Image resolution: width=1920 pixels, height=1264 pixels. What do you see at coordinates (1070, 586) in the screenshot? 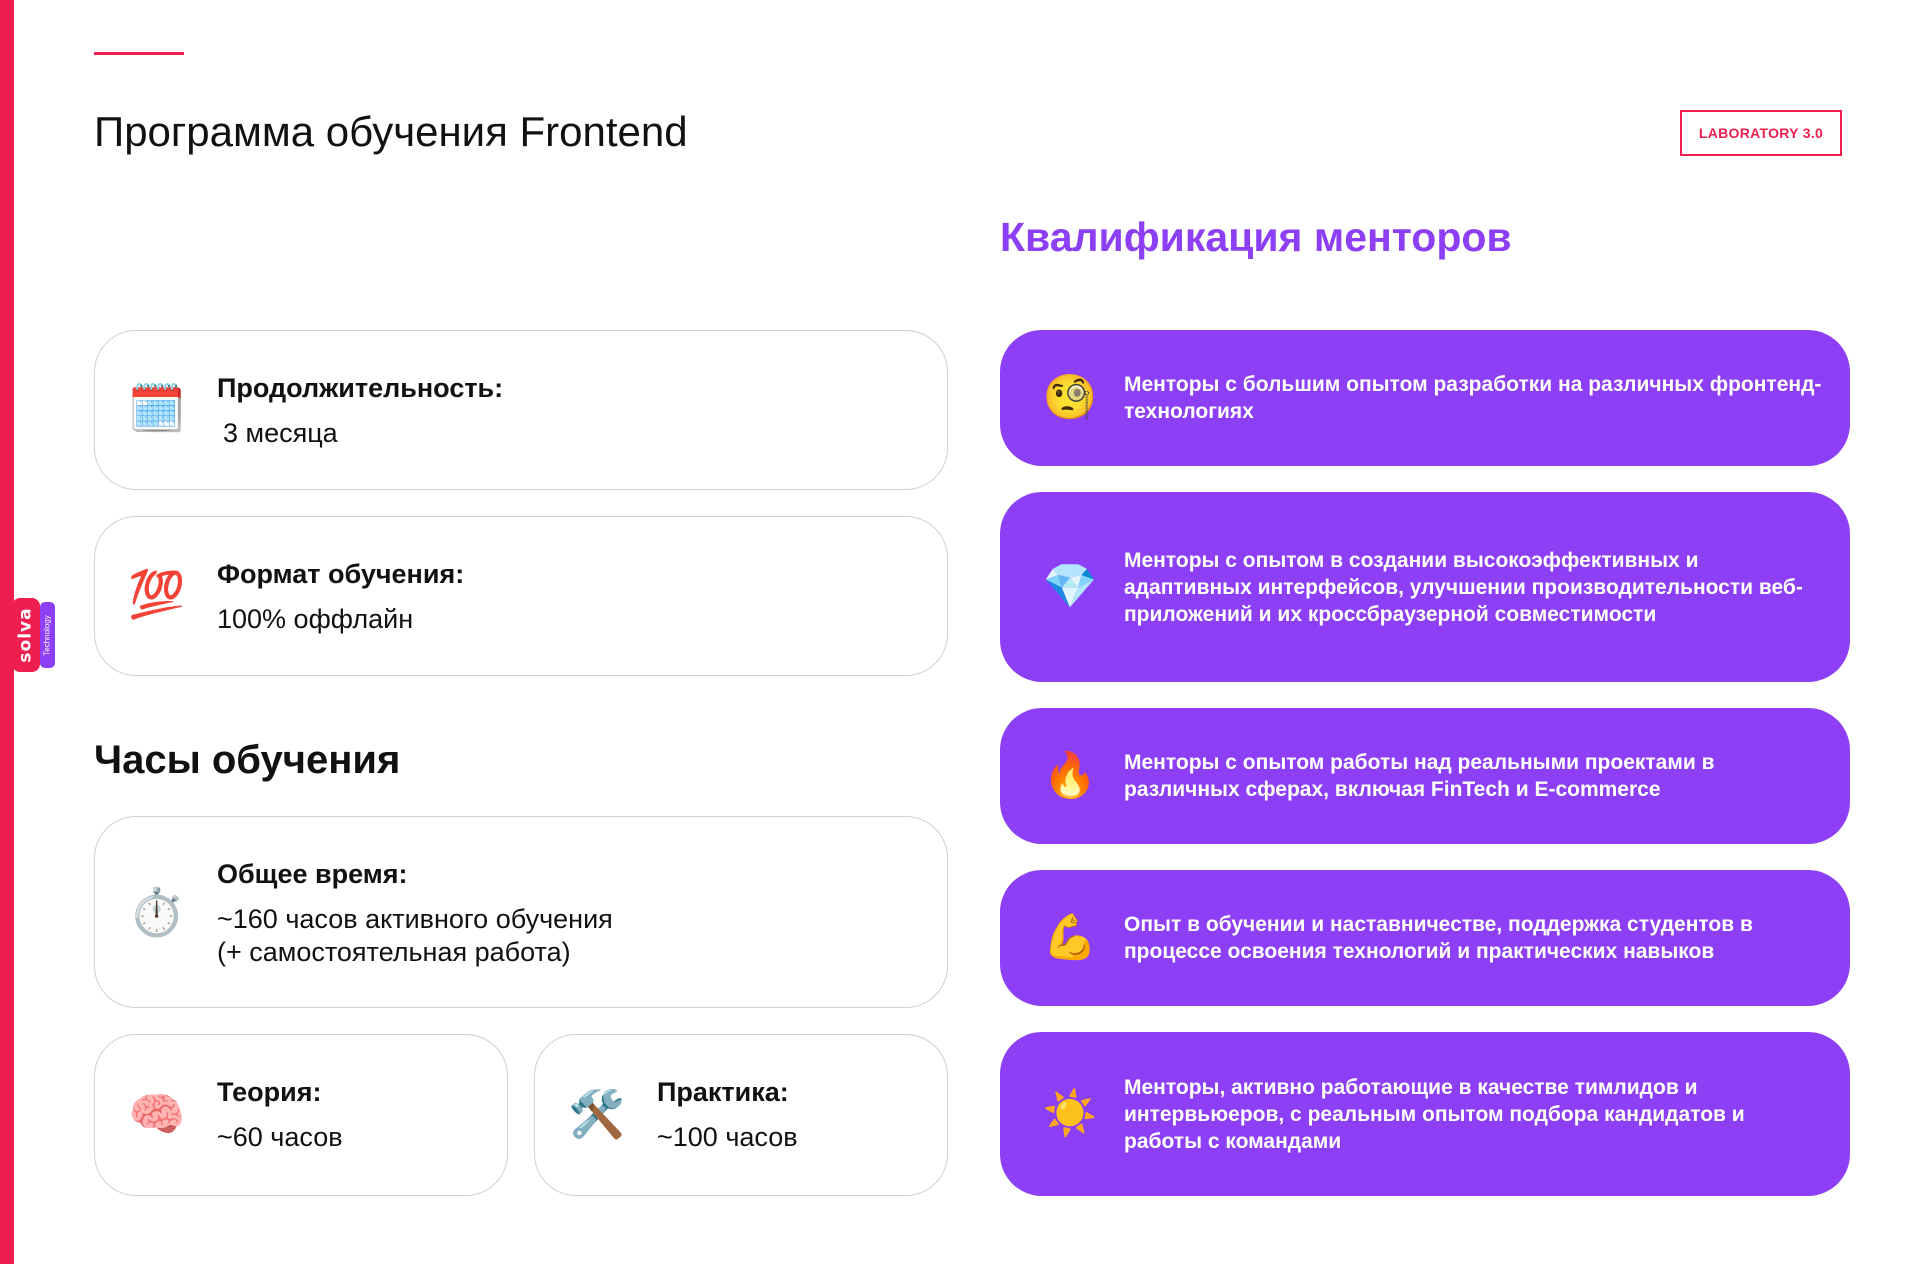
I see `gem-icon: 💎` at bounding box center [1070, 586].